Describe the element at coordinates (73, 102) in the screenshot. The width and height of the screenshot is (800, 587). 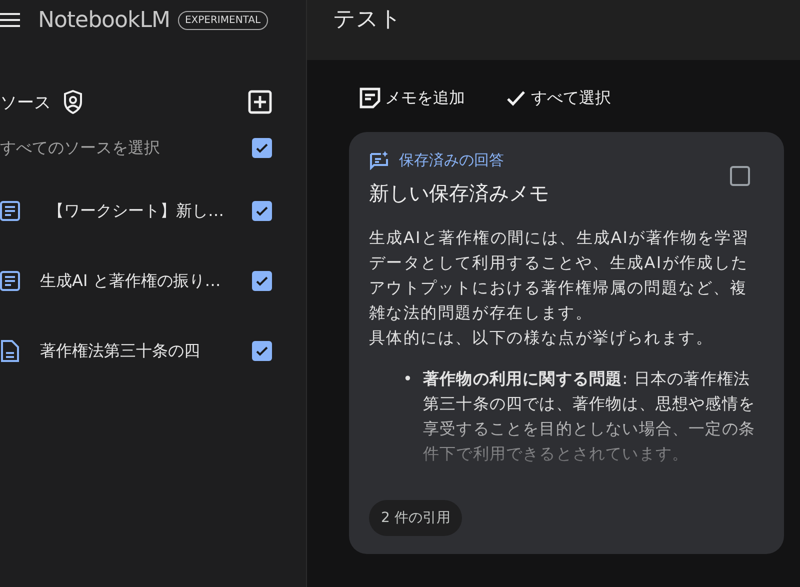
I see `shield-icon` at that location.